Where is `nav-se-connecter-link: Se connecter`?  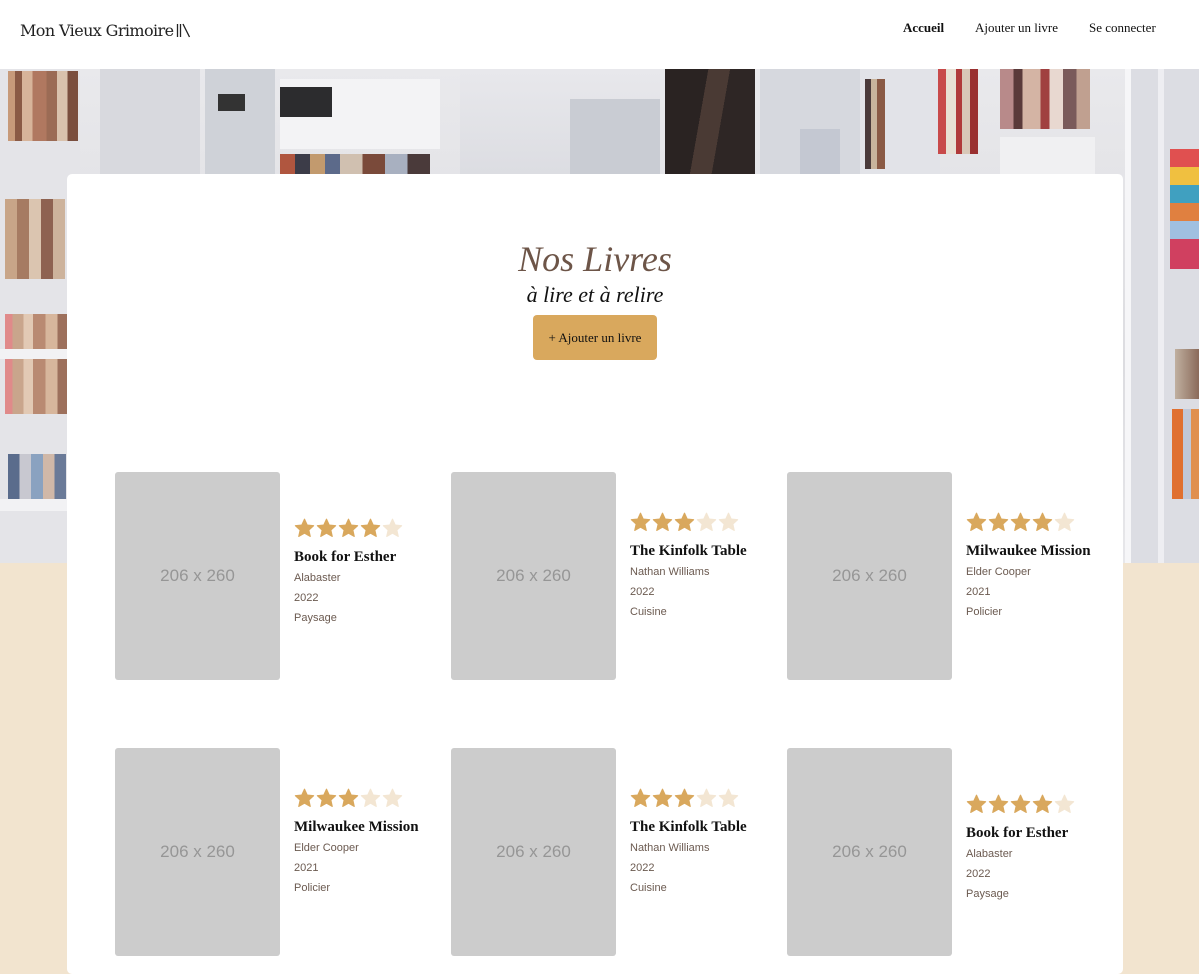
nav-se-connecter-link: Se connecter is located at coordinates (1122, 28).